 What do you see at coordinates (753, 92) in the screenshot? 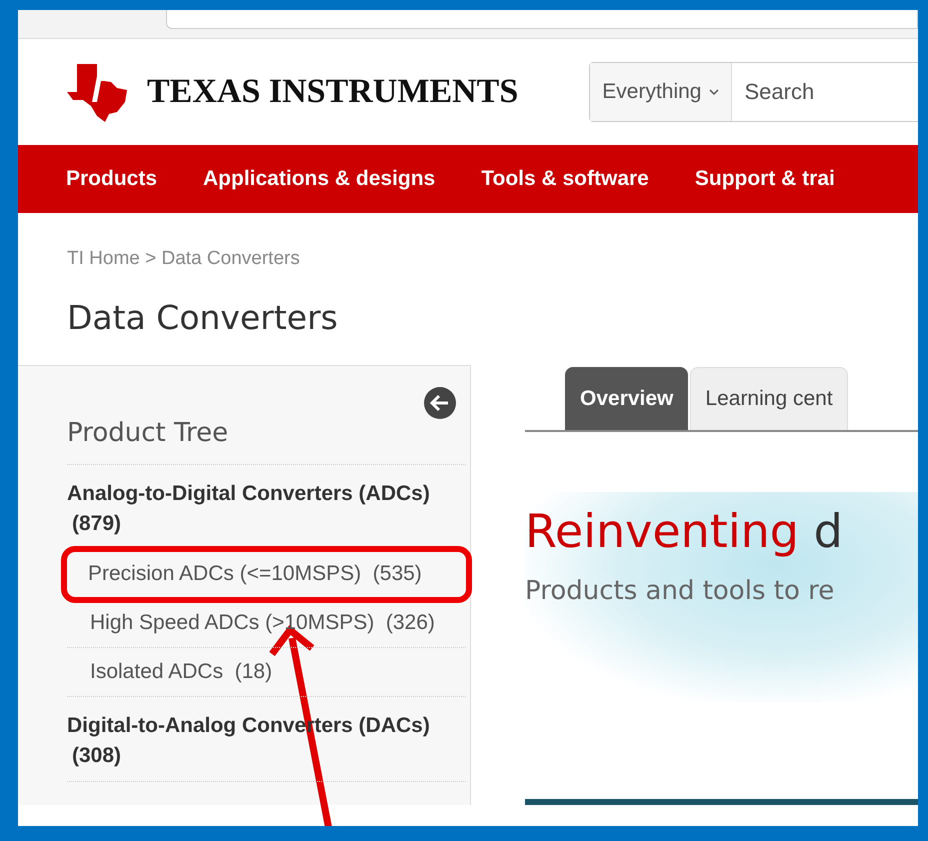
I see `search-field: Everything Search` at bounding box center [753, 92].